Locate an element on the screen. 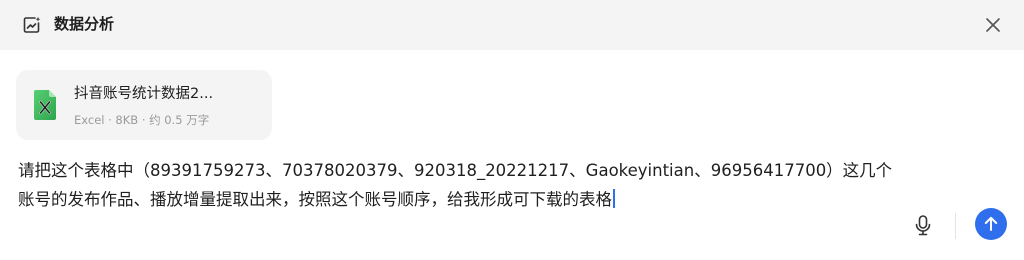 This screenshot has height=260, width=1024. close-icon is located at coordinates (993, 25).